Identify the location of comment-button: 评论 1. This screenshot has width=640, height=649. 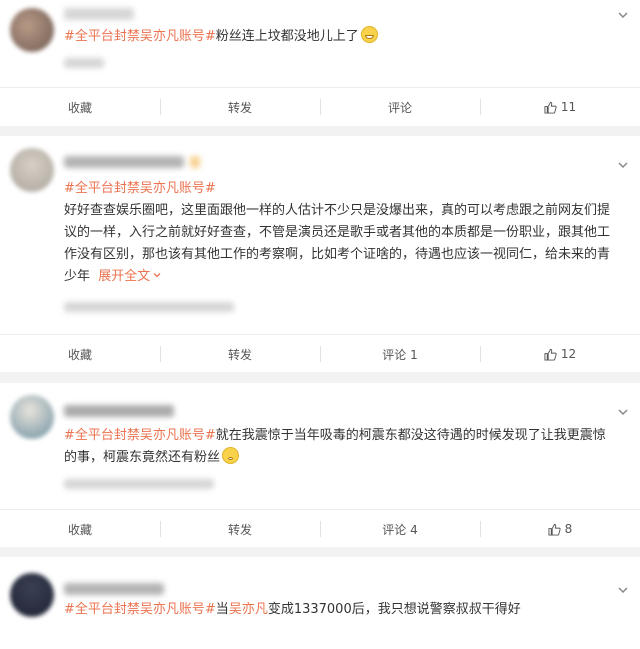
(400, 354).